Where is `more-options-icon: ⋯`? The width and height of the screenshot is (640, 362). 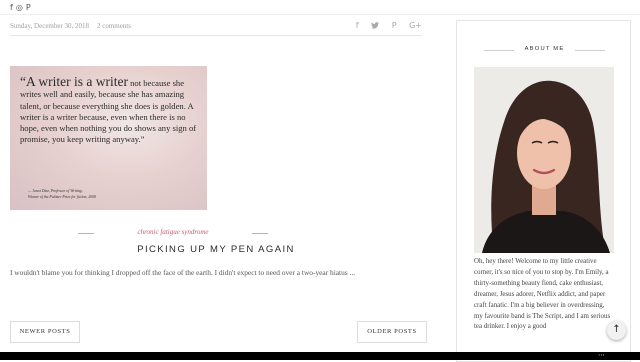
more-options-icon: ⋯ is located at coordinates (601, 355).